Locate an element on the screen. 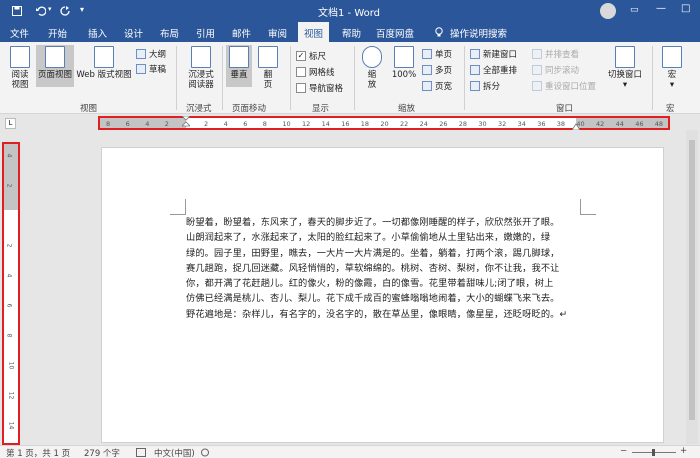 The image size is (700, 458). ruler-number: 14 is located at coordinates (11, 425).